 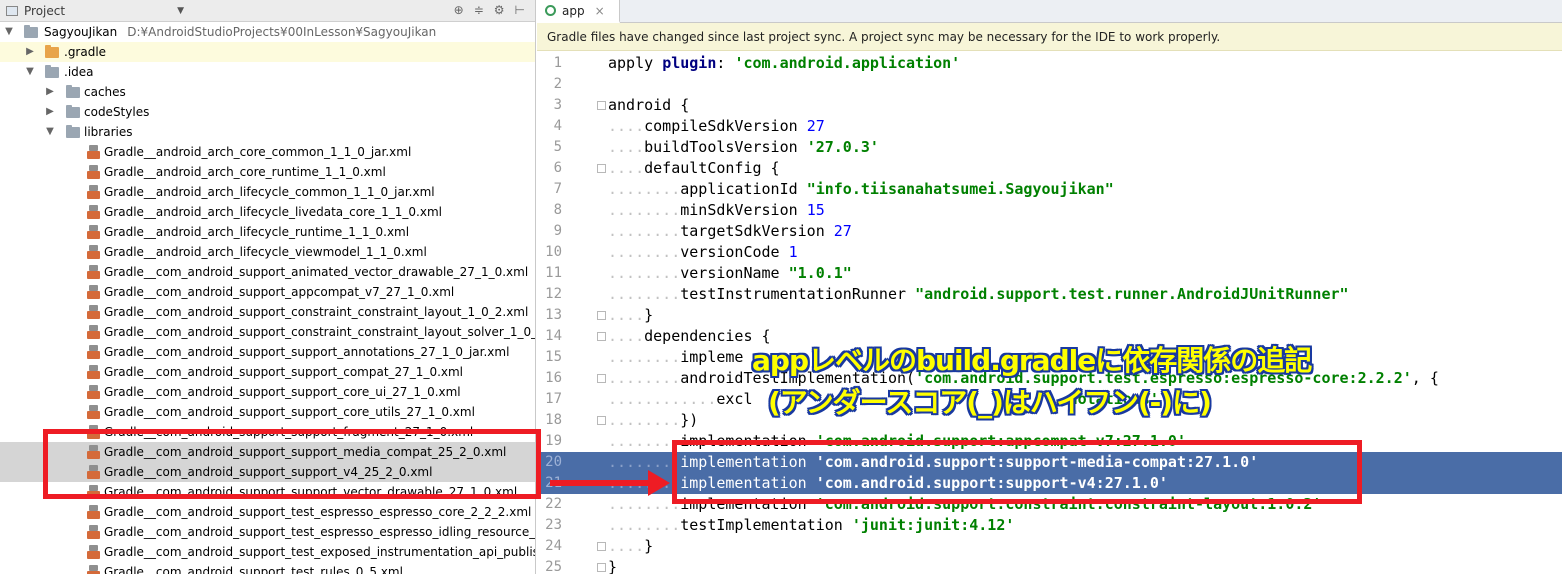 I want to click on code-line: 3 android {, so click(x=1049, y=105).